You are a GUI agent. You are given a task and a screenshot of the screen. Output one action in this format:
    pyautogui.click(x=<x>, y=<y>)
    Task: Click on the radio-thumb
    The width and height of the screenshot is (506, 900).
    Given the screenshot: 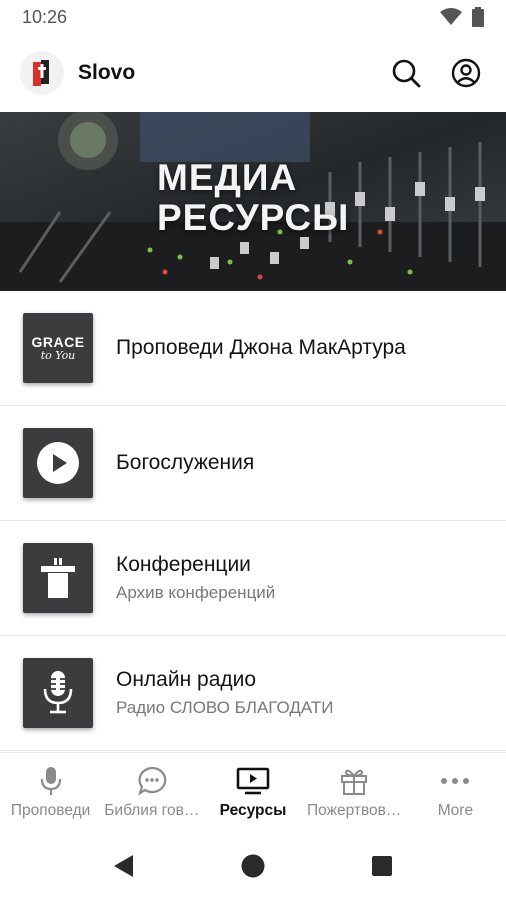 What is the action you would take?
    pyautogui.click(x=58, y=693)
    